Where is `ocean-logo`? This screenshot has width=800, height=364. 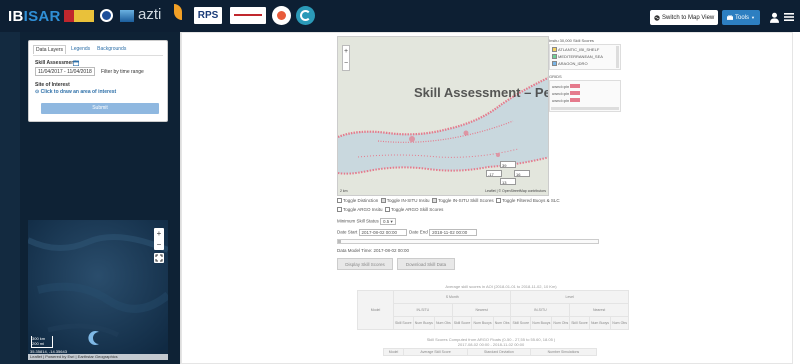
ocean-logo is located at coordinates (127, 16).